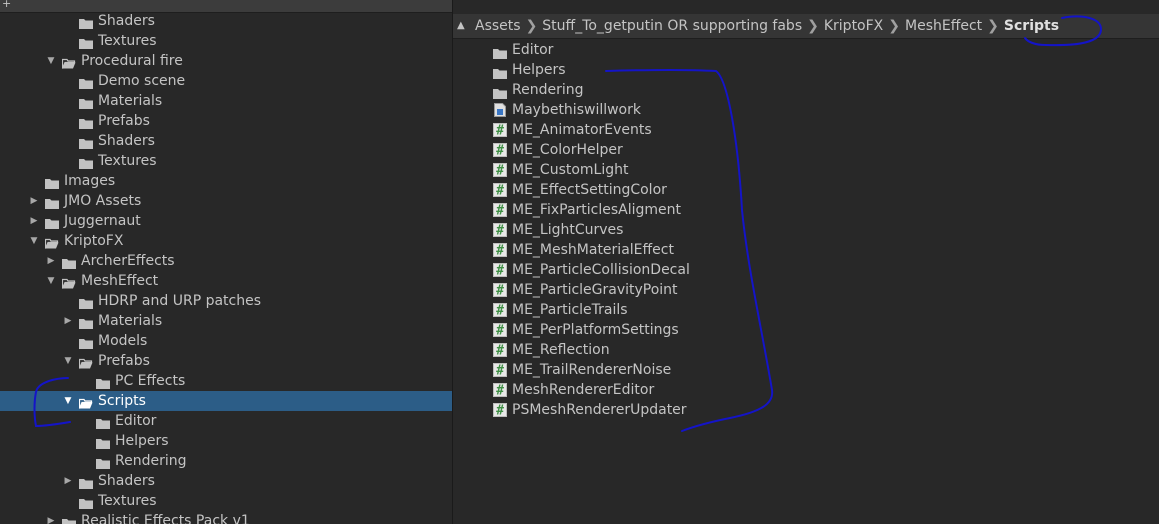 Image resolution: width=1159 pixels, height=524 pixels. I want to click on tree-item-images: Images, so click(226, 181).